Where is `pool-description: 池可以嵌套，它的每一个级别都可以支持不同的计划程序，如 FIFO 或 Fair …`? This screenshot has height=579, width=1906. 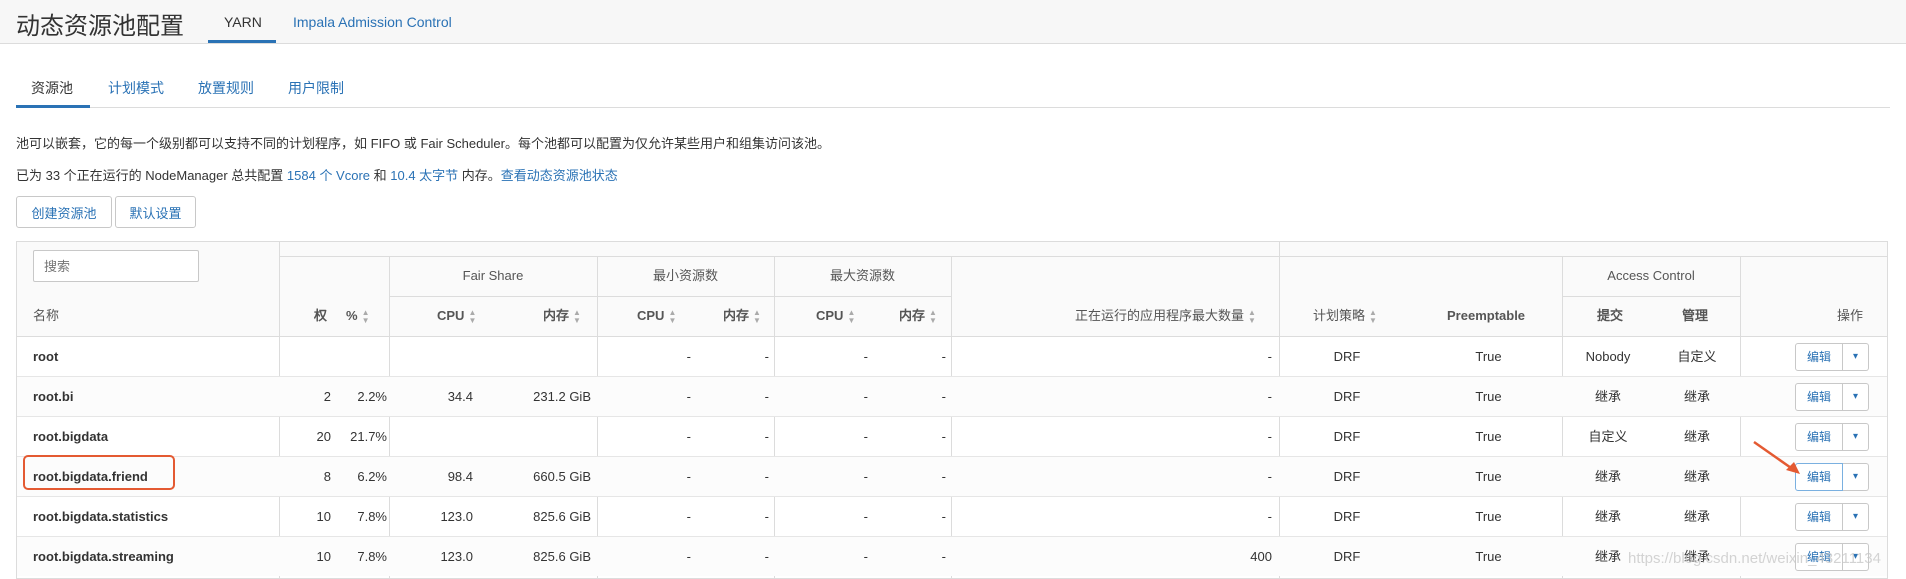 pool-description: 池可以嵌套，它的每一个级别都可以支持不同的计划程序，如 FIFO 或 Fair … is located at coordinates (423, 143).